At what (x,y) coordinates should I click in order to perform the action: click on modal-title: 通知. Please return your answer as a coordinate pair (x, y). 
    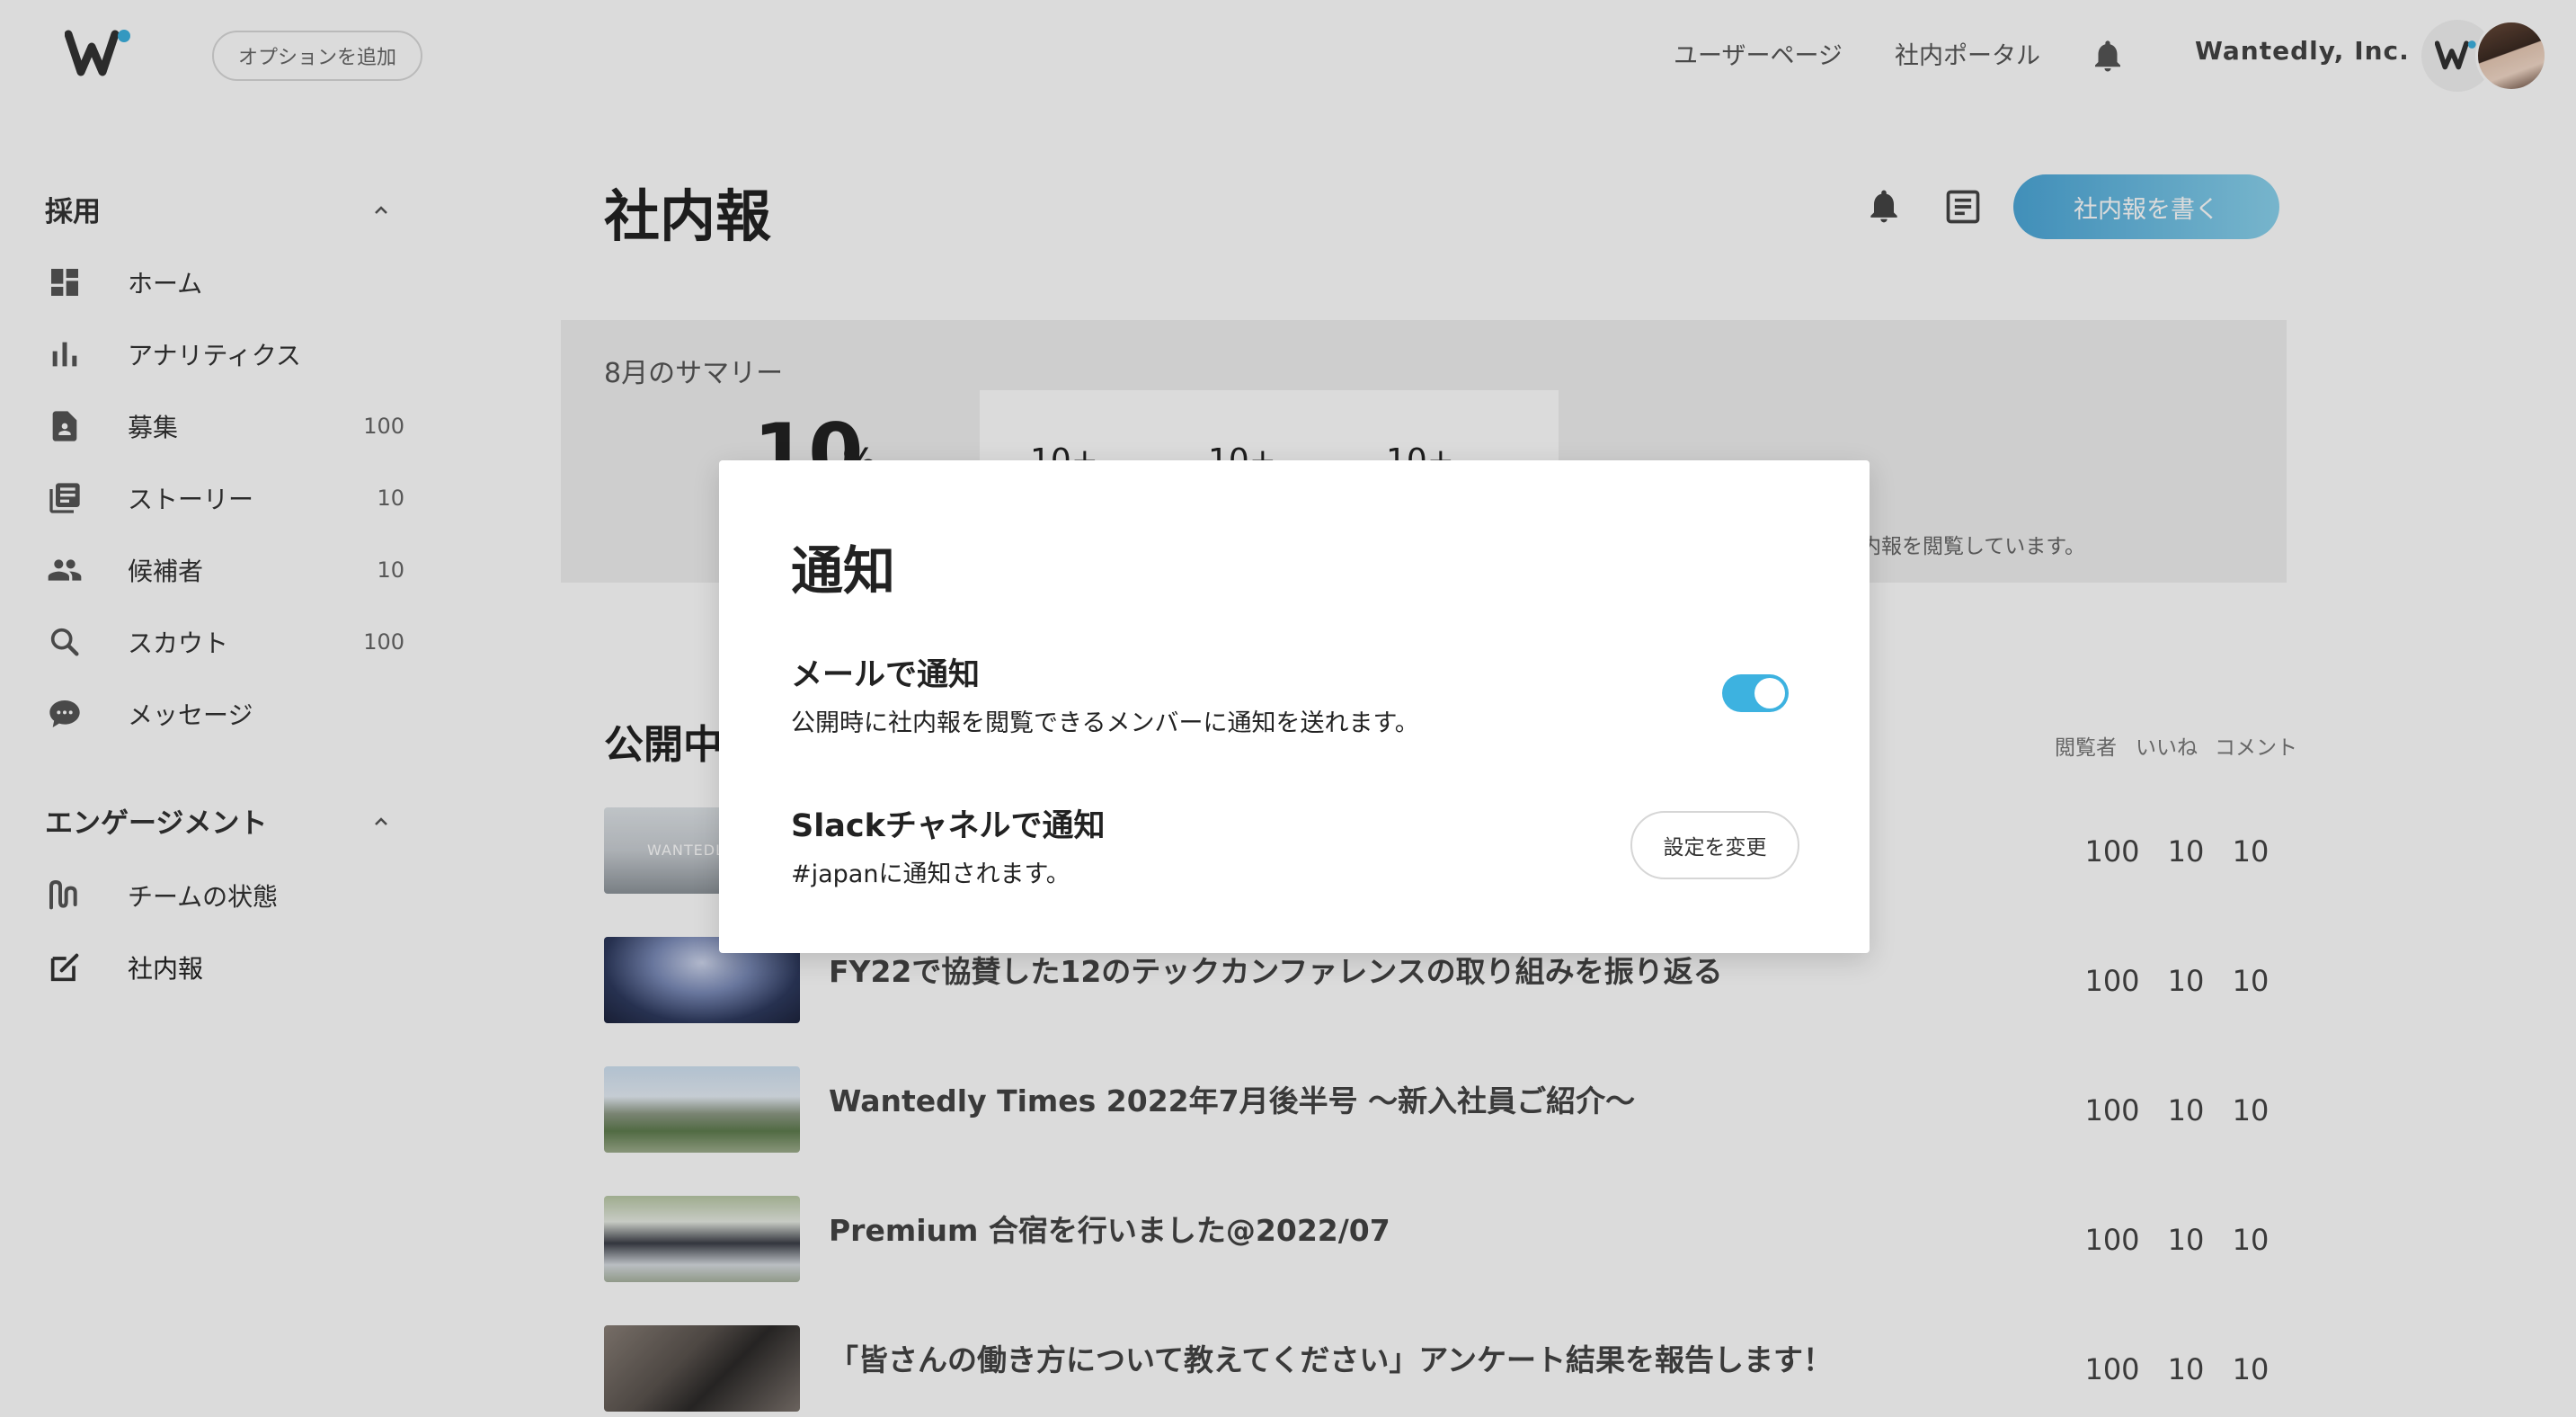
    Looking at the image, I should click on (843, 571).